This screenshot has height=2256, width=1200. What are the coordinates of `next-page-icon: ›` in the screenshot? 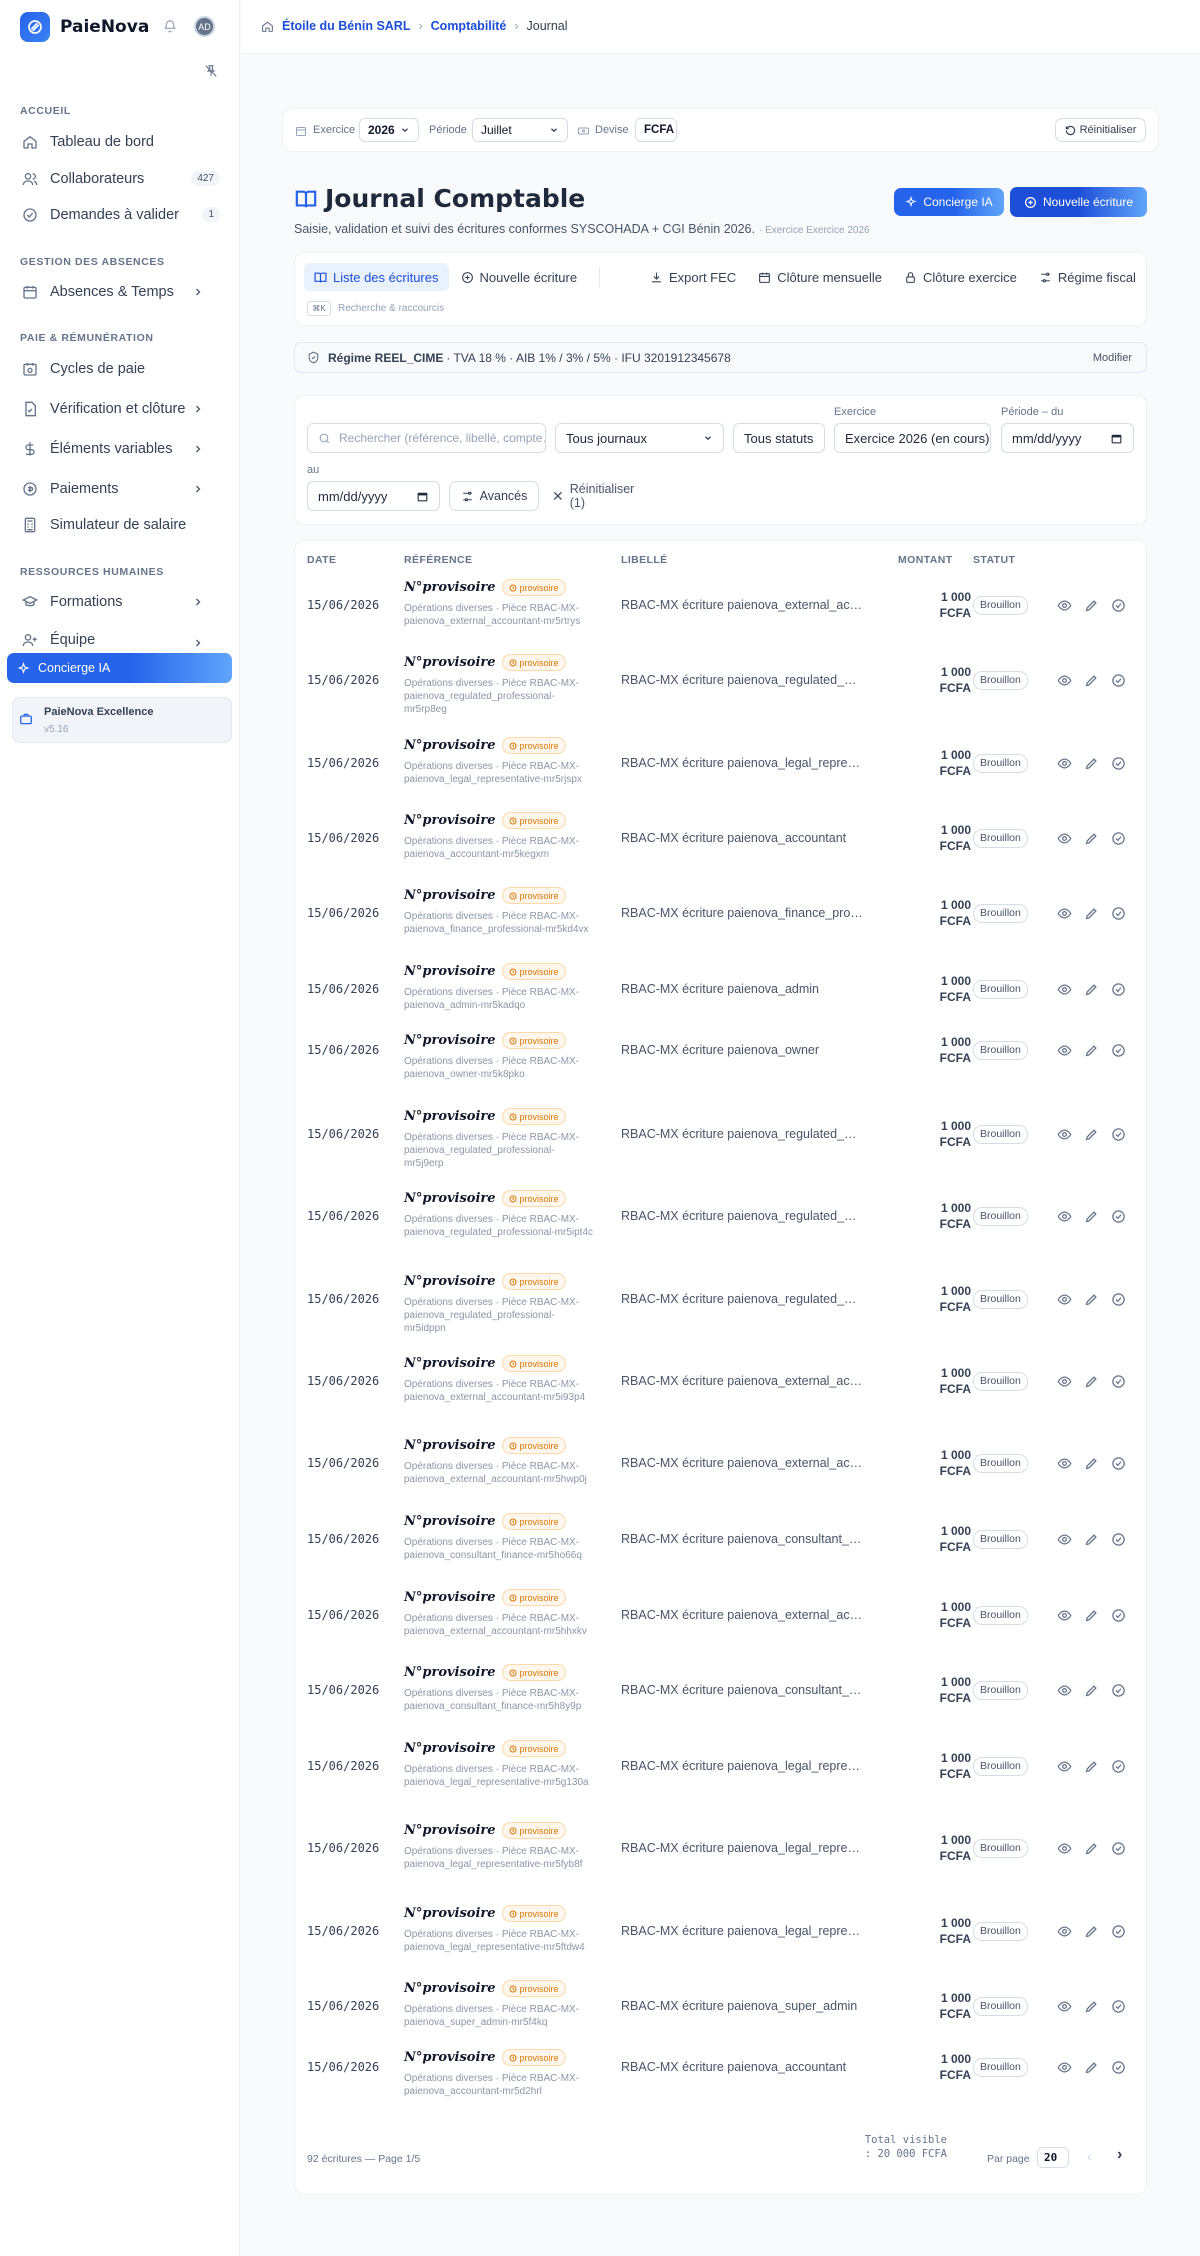 It's located at (1119, 2155).